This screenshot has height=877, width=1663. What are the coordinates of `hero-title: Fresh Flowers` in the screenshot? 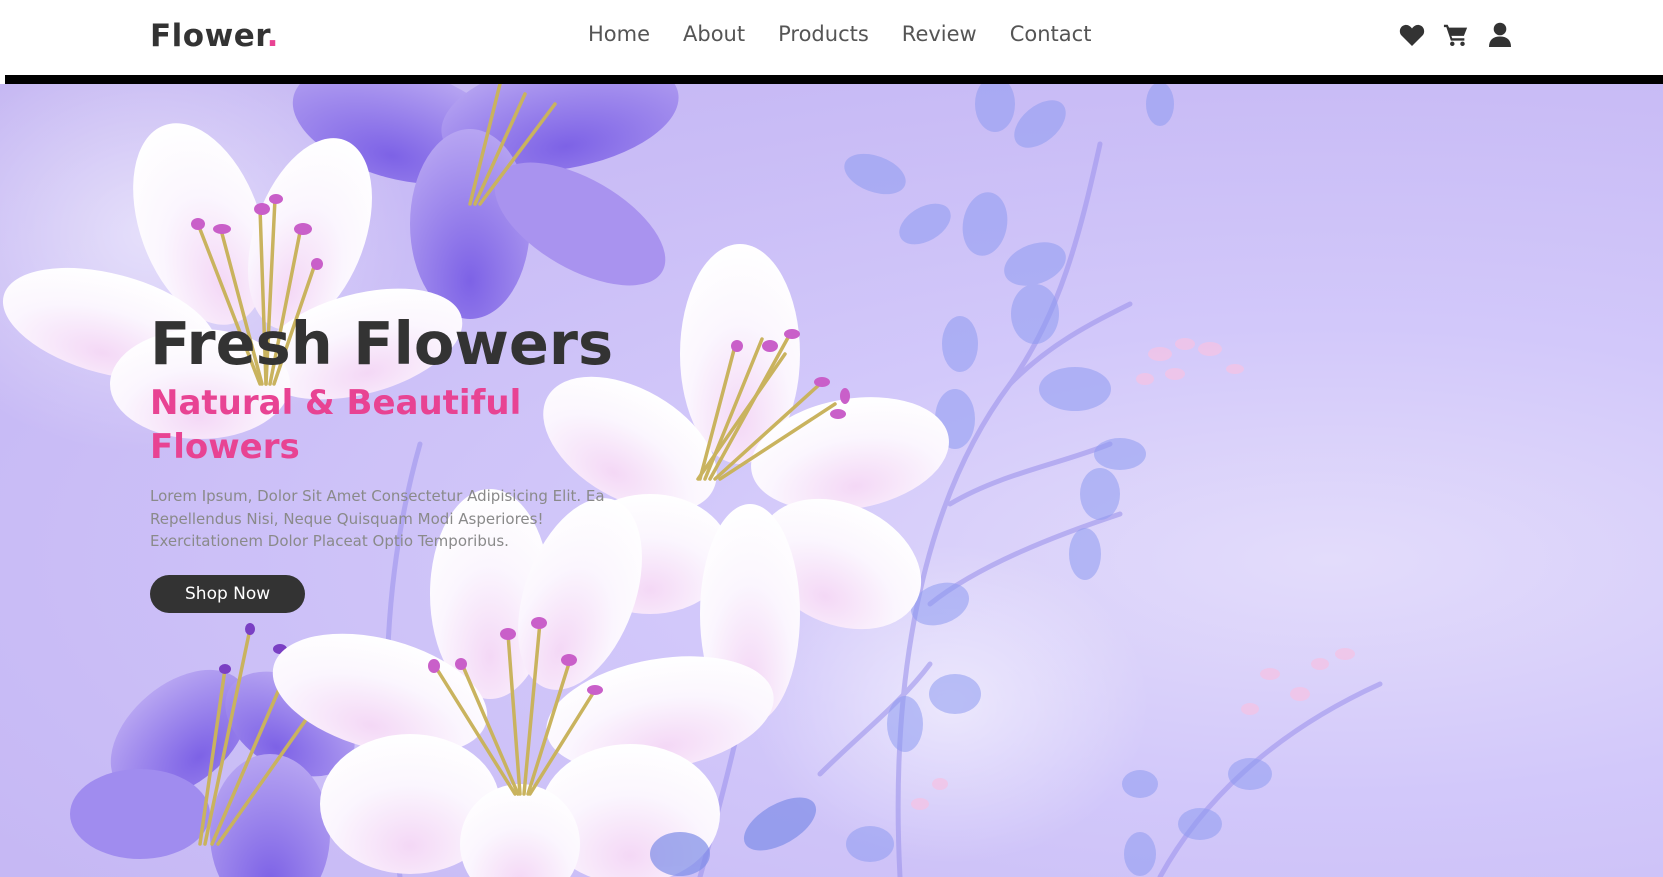 It's located at (382, 343).